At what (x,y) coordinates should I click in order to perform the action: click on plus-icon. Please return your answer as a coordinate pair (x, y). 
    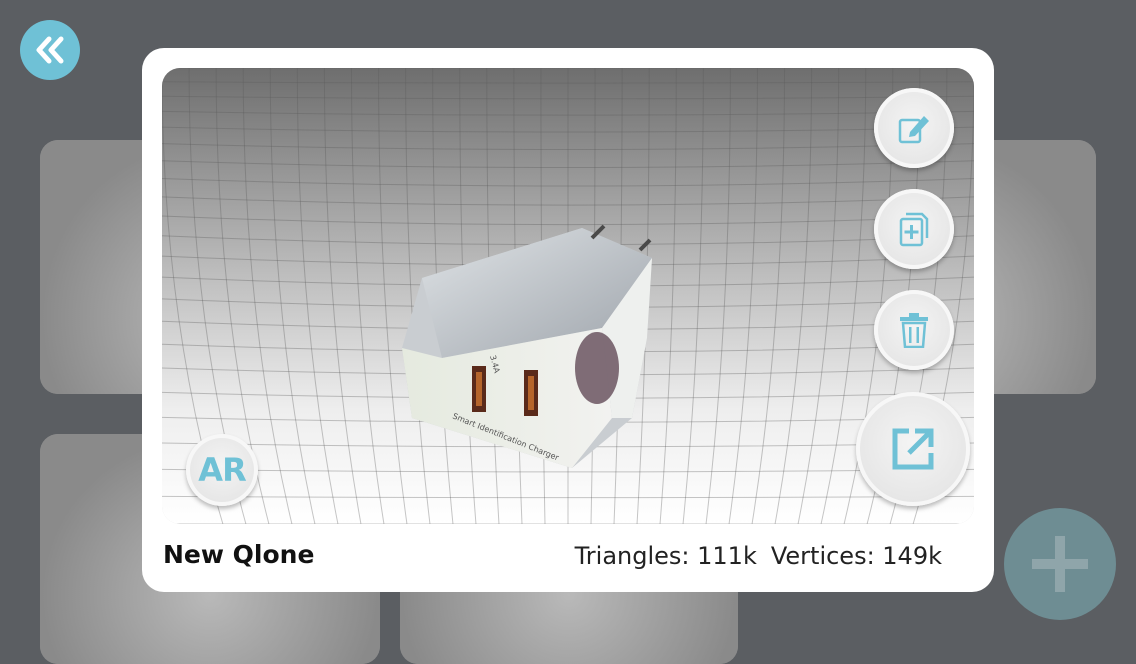
    Looking at the image, I should click on (1060, 564).